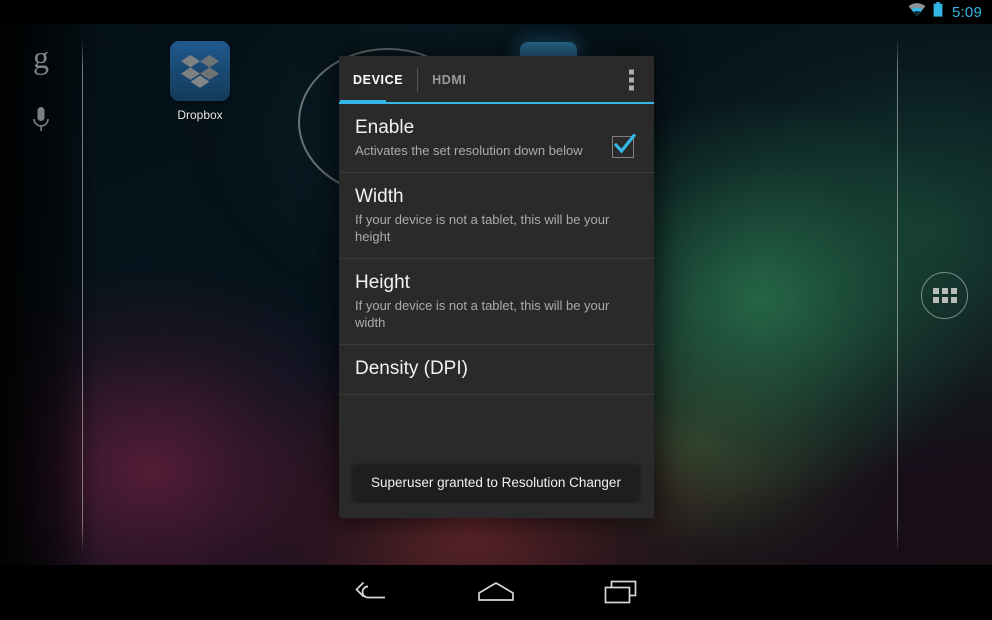 Image resolution: width=992 pixels, height=620 pixels. Describe the element at coordinates (50, 282) in the screenshot. I see `wallpaper-left-shade` at that location.